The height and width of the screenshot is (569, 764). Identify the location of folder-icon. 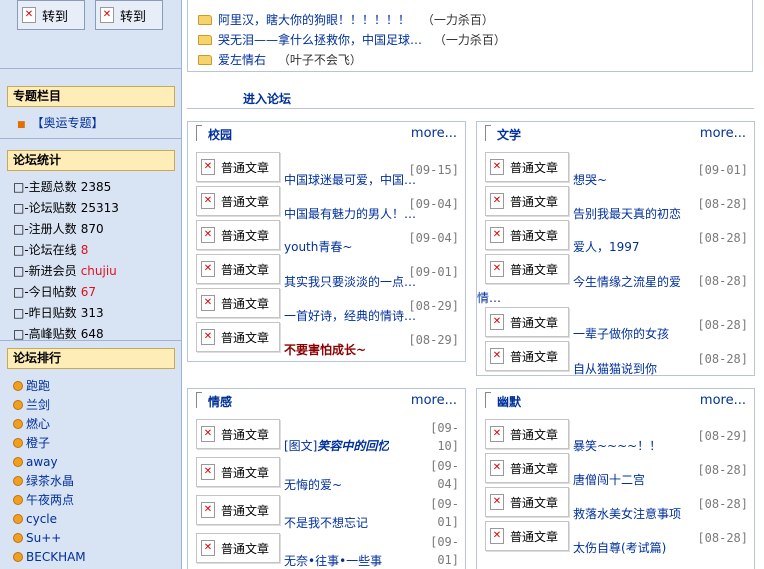
(205, 40).